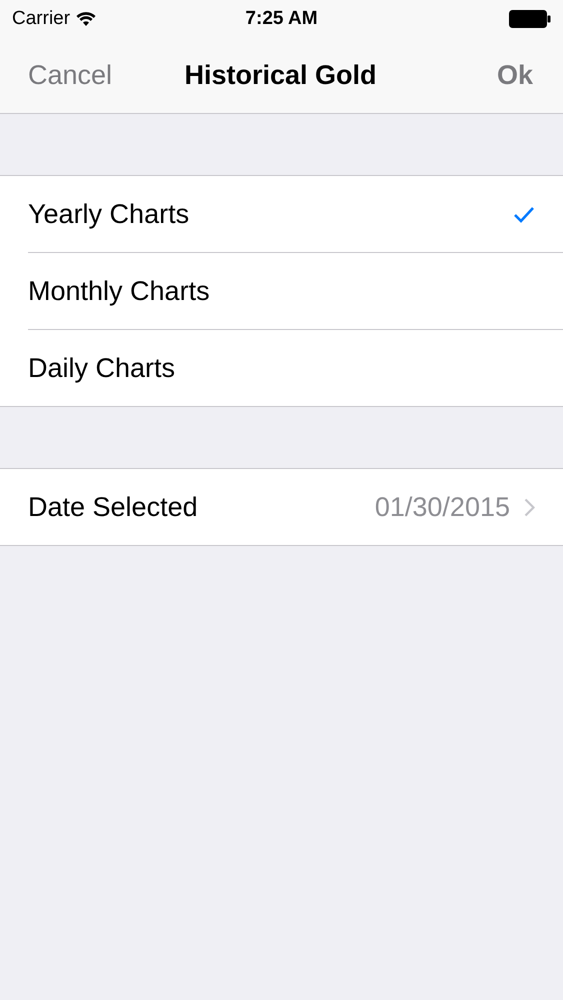 This screenshot has width=563, height=1000. I want to click on chart-option-row: Monthly Charts, so click(295, 291).